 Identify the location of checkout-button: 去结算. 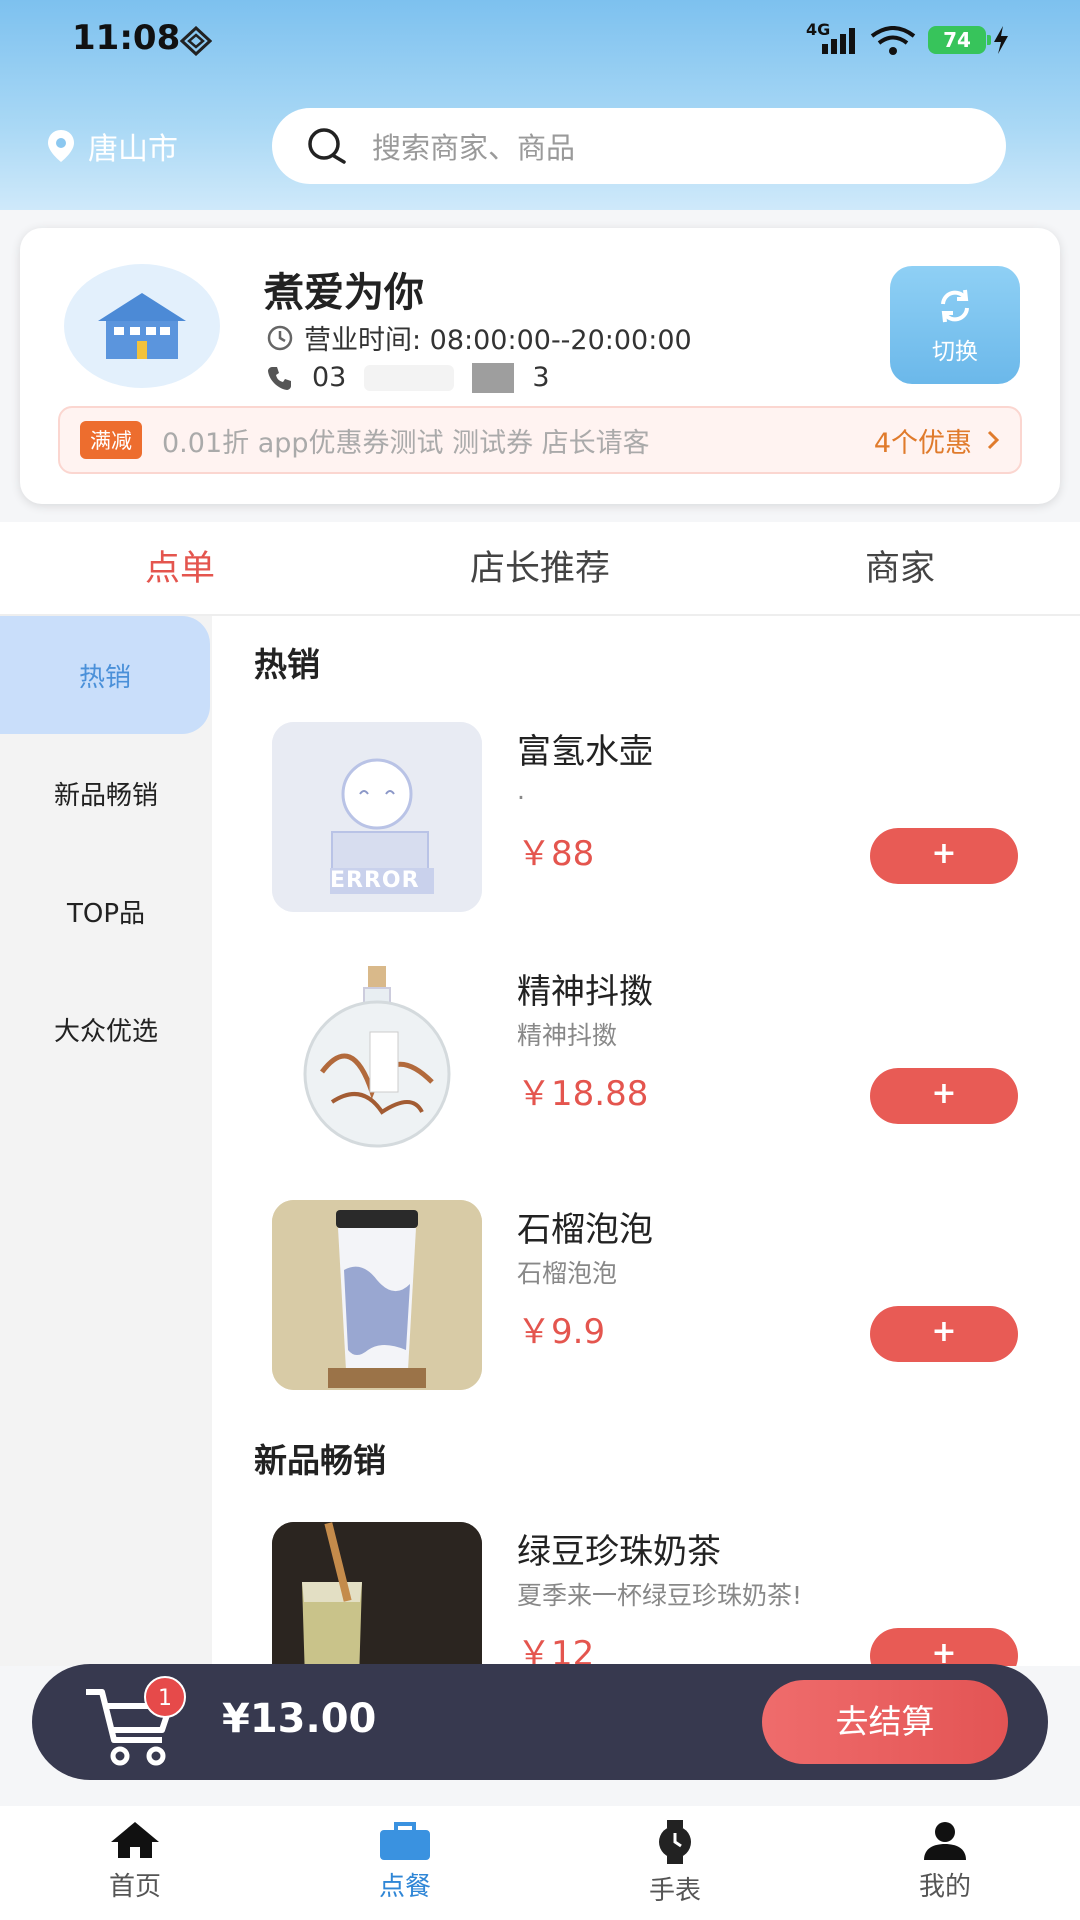
(885, 1722).